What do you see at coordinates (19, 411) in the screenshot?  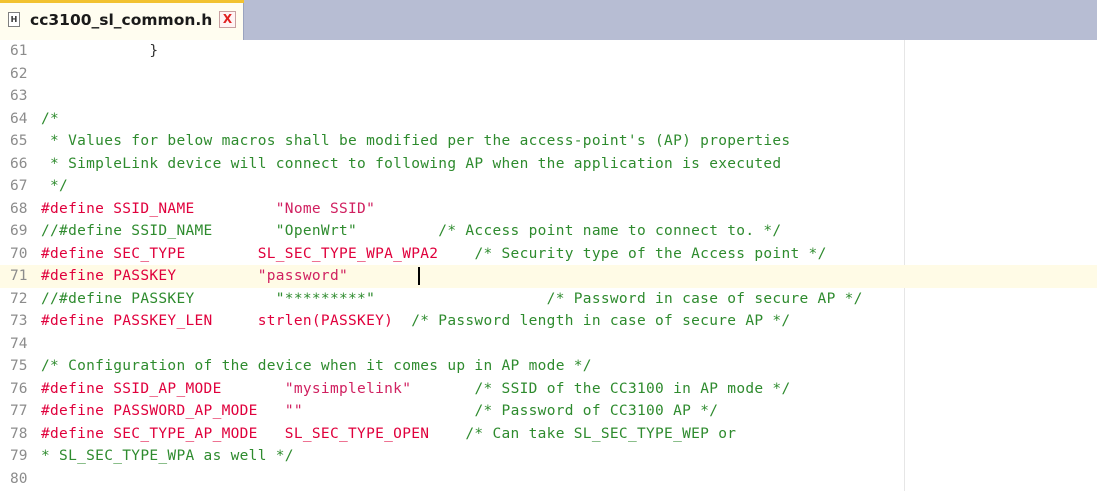 I see `line-number: 77` at bounding box center [19, 411].